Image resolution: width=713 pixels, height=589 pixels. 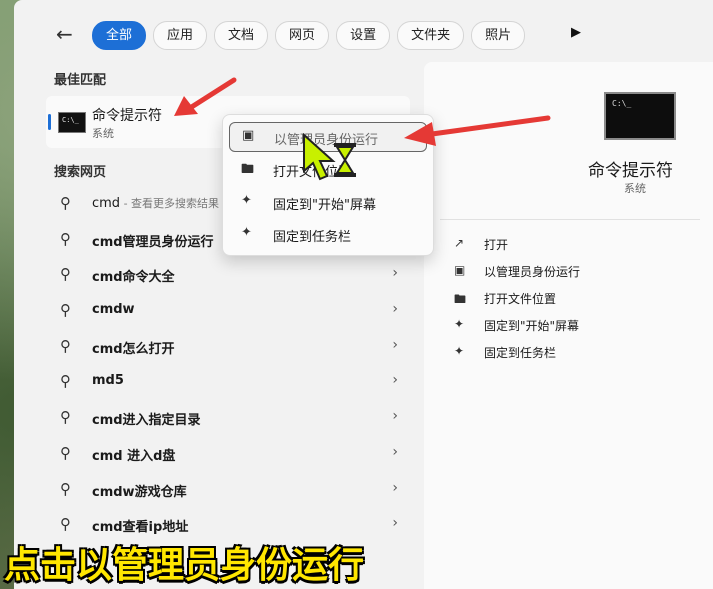 What do you see at coordinates (302, 35) in the screenshot?
I see `tab-web: 网页` at bounding box center [302, 35].